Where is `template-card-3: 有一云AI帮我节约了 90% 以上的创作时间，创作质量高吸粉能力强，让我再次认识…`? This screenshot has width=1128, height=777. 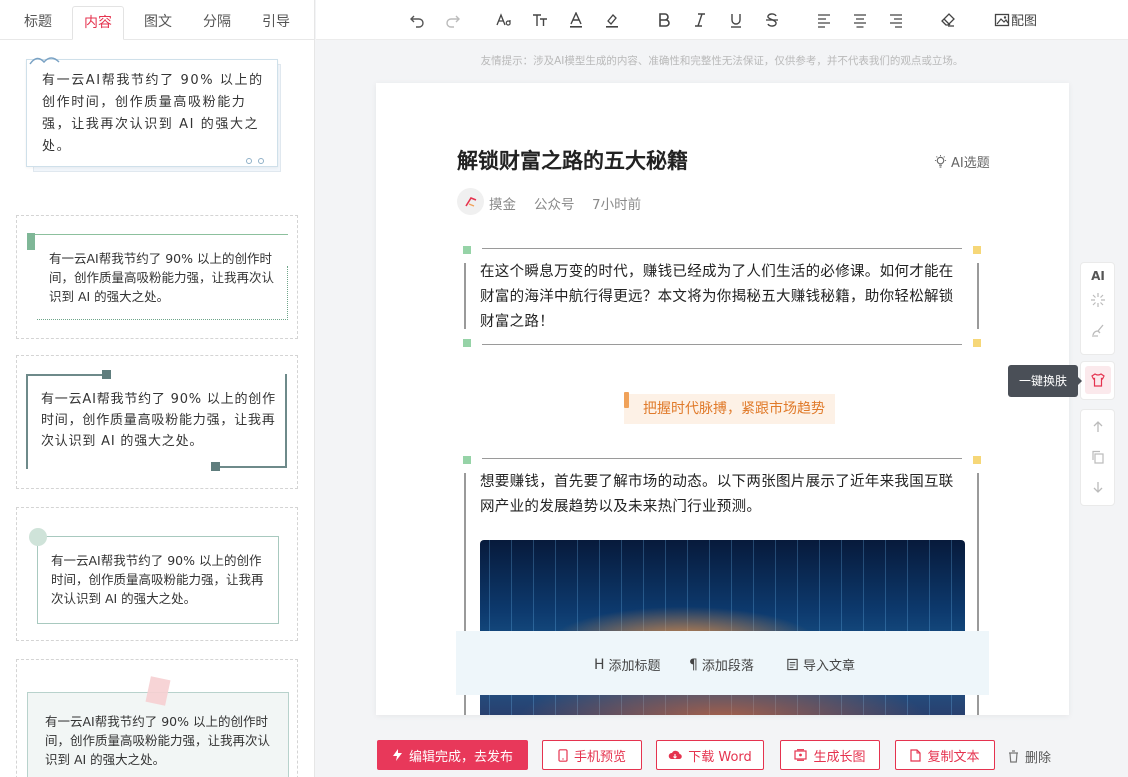 template-card-3: 有一云AI帮我节约了 90% 以上的创作时间，创作质量高吸粉能力强，让我再次认识… is located at coordinates (157, 422).